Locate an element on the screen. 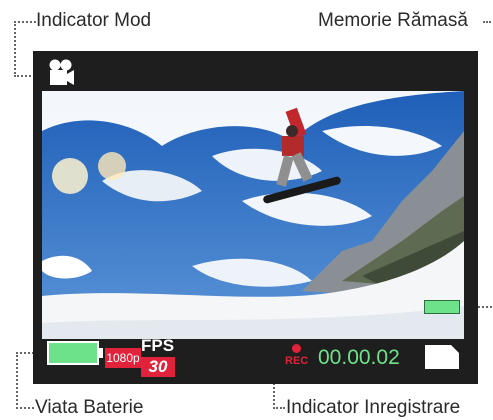 This screenshot has width=493, height=420. memory-leader-line is located at coordinates (487, 22).